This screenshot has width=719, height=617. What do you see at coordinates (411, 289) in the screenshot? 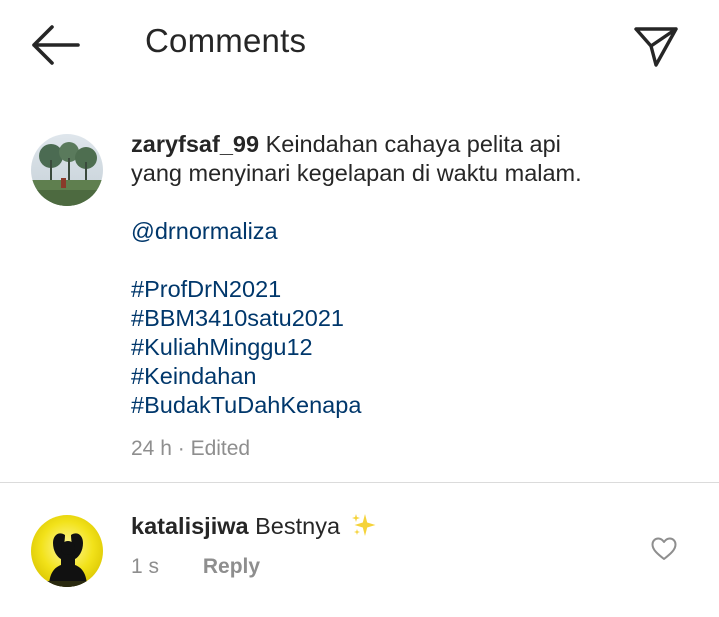
I see `hashtag-link: #ProfDrN2021` at bounding box center [411, 289].